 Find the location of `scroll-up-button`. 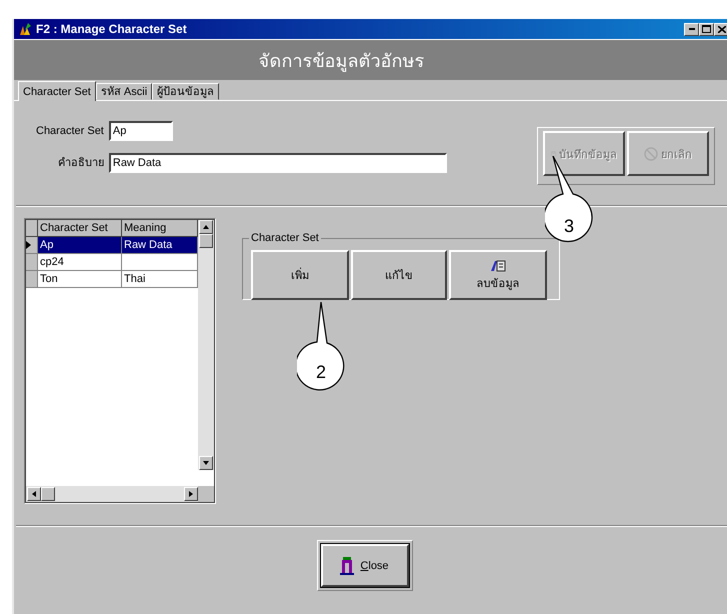

scroll-up-button is located at coordinates (206, 227).